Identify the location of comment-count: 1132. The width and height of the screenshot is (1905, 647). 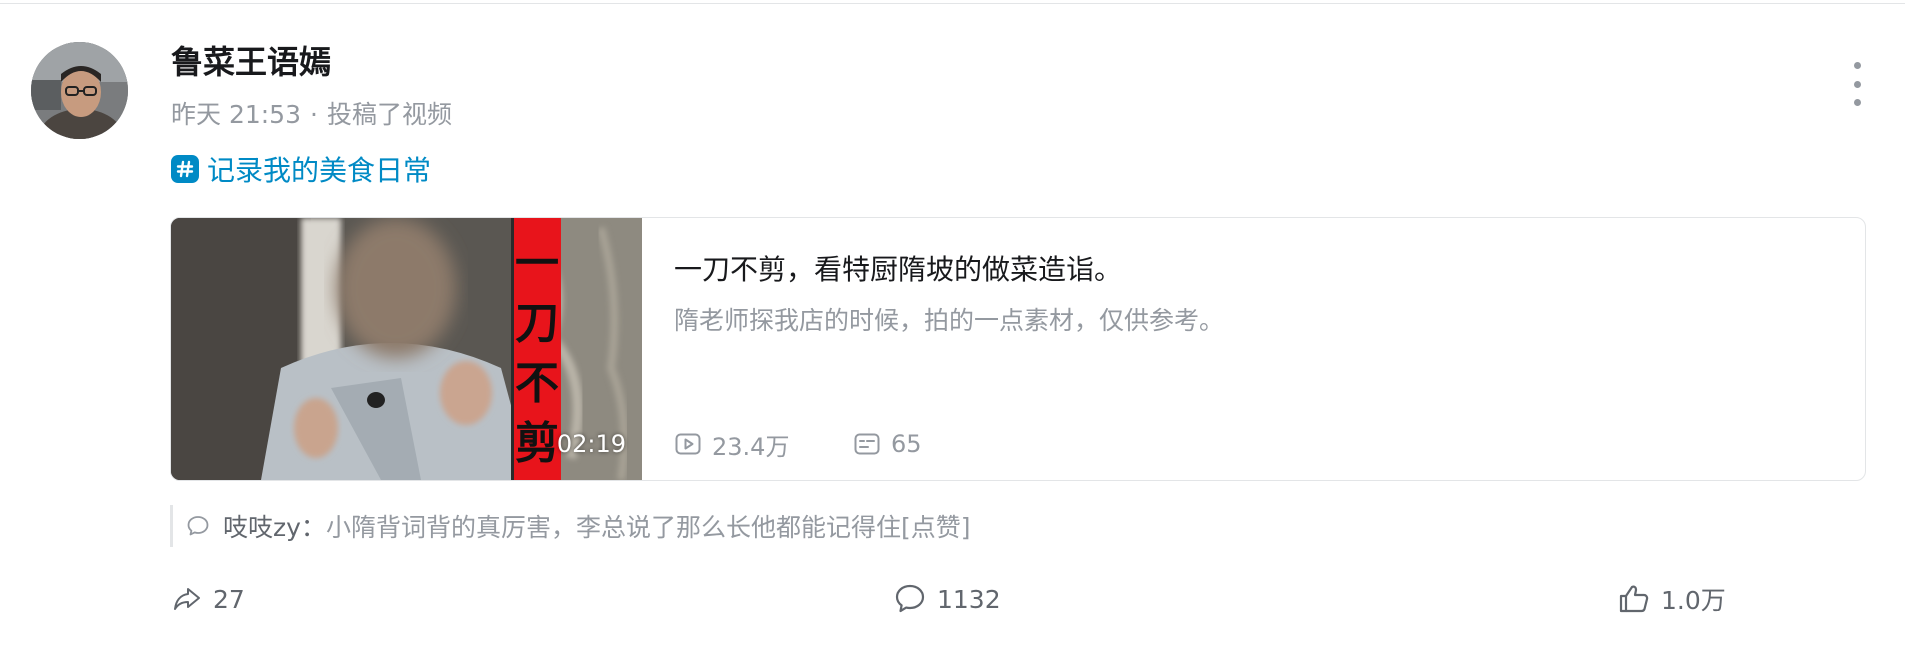
(969, 599).